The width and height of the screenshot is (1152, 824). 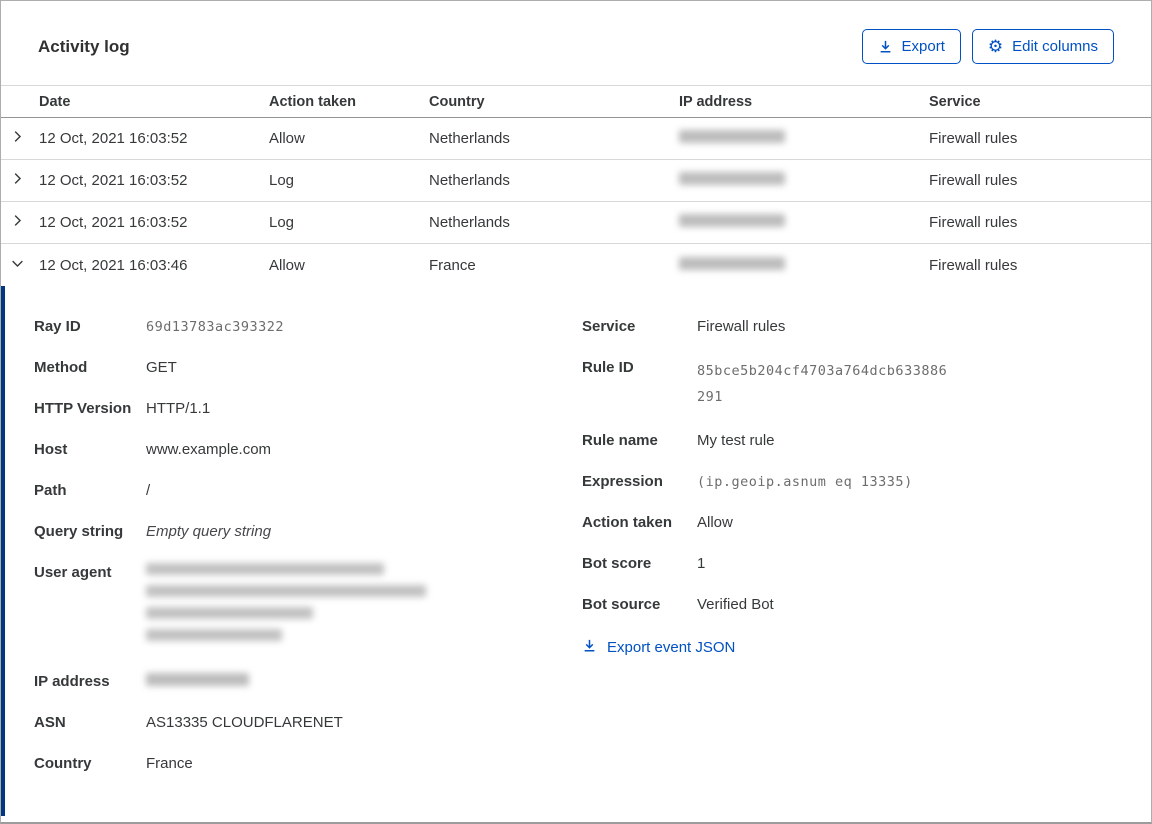 What do you see at coordinates (747, 481) in the screenshot?
I see `detail-field-expression: Expression (ip.geoip.asnum eq 13335)` at bounding box center [747, 481].